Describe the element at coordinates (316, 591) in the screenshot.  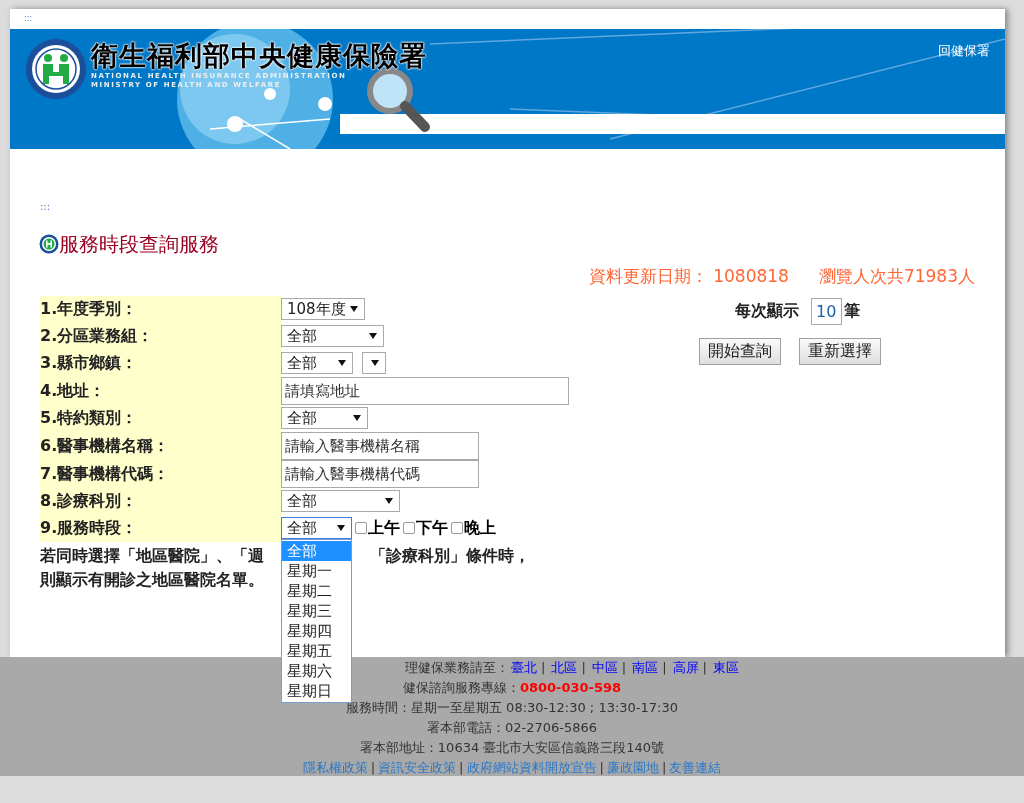
I see `dropdown-option: 星期二` at that location.